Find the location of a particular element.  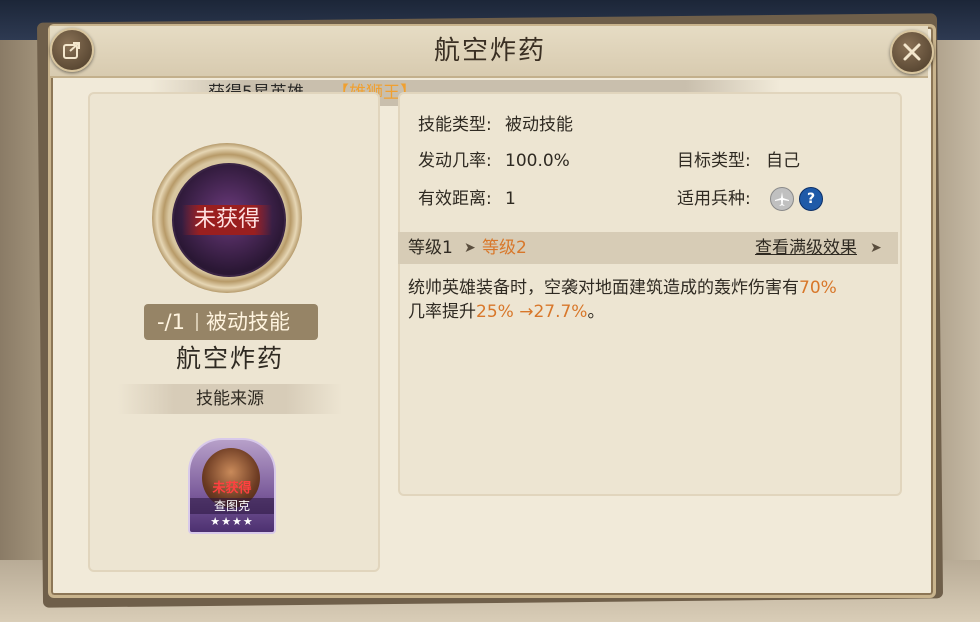

view-full-level-link: 查看满级效果 is located at coordinates (806, 248).